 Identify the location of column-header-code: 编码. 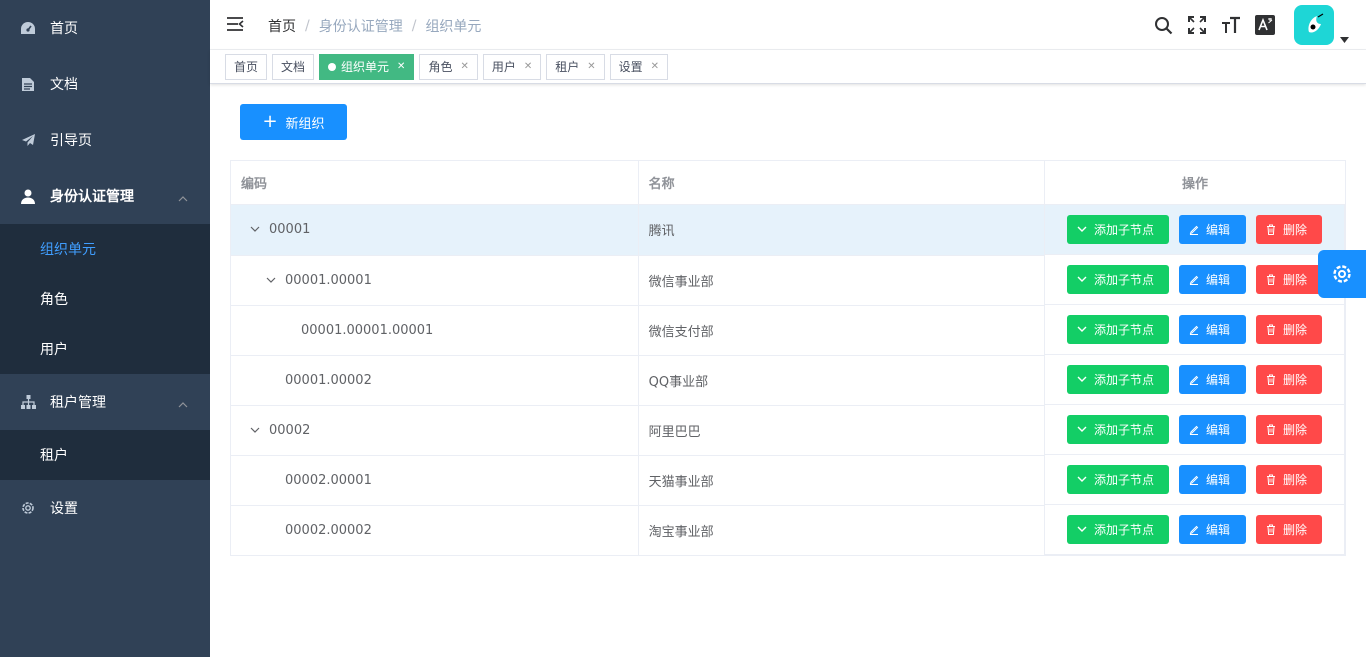
(434, 182).